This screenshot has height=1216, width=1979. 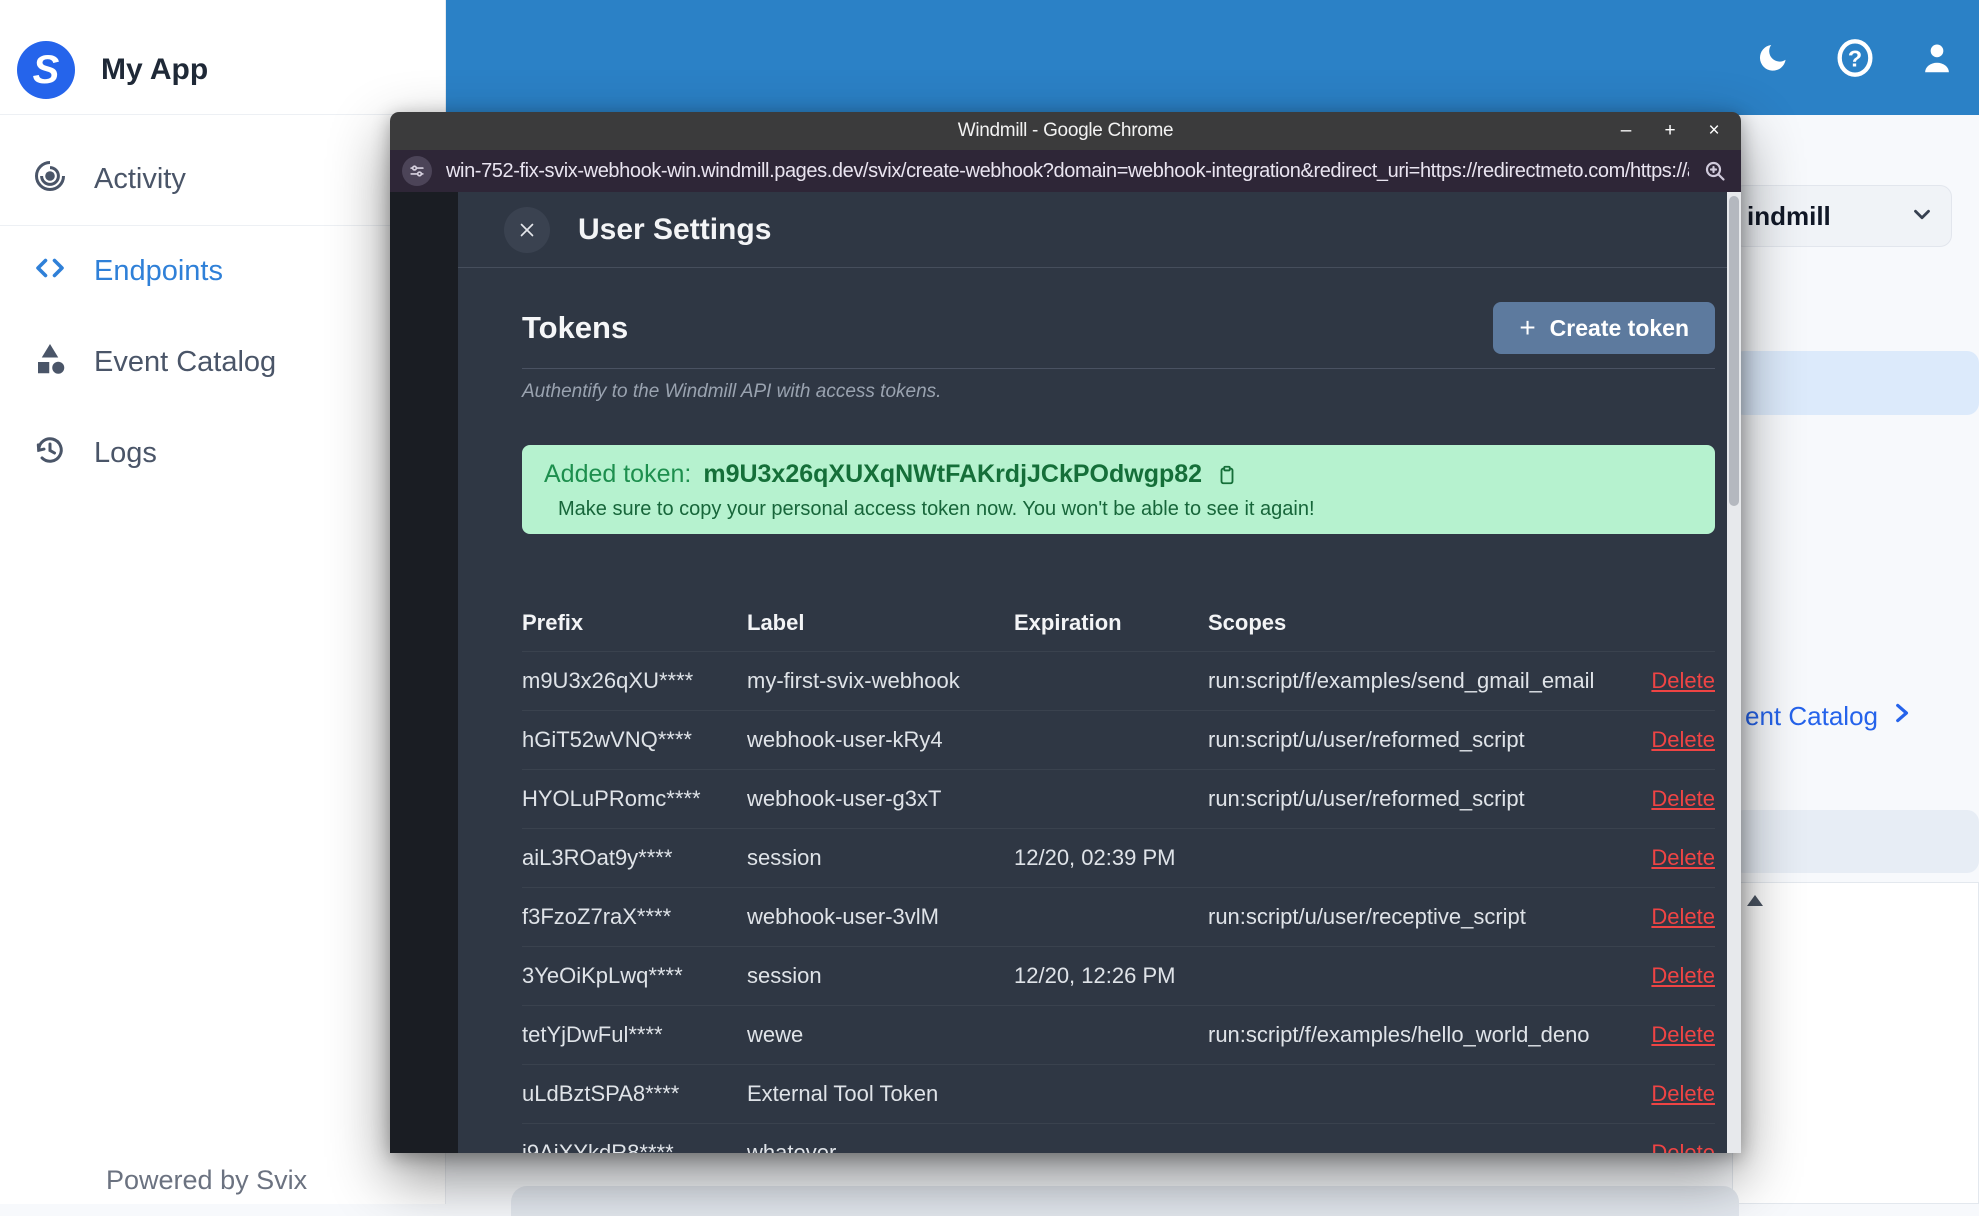 I want to click on sidebar-item-endpoints: Endpoints, so click(x=222, y=271).